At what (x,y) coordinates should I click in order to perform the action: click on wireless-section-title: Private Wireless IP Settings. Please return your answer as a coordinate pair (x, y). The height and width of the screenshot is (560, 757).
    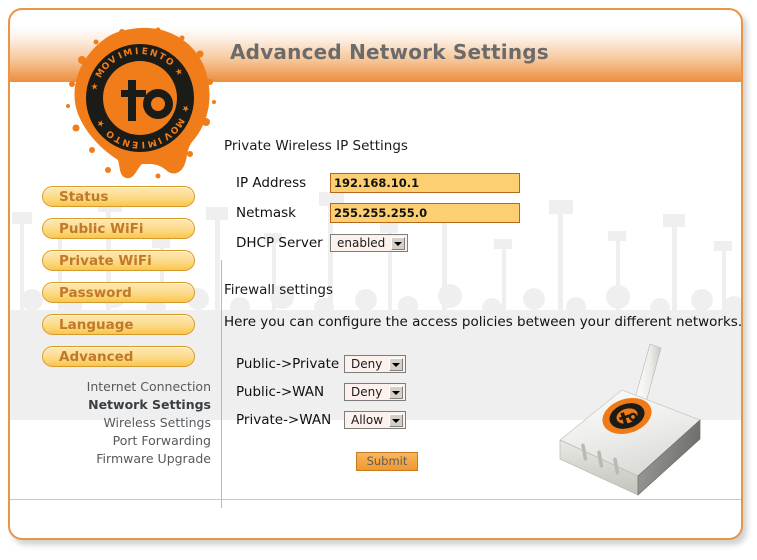
    Looking at the image, I should click on (316, 146).